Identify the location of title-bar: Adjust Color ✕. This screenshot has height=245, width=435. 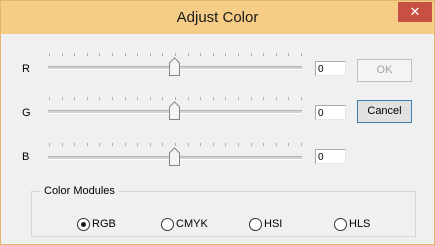
(217, 17).